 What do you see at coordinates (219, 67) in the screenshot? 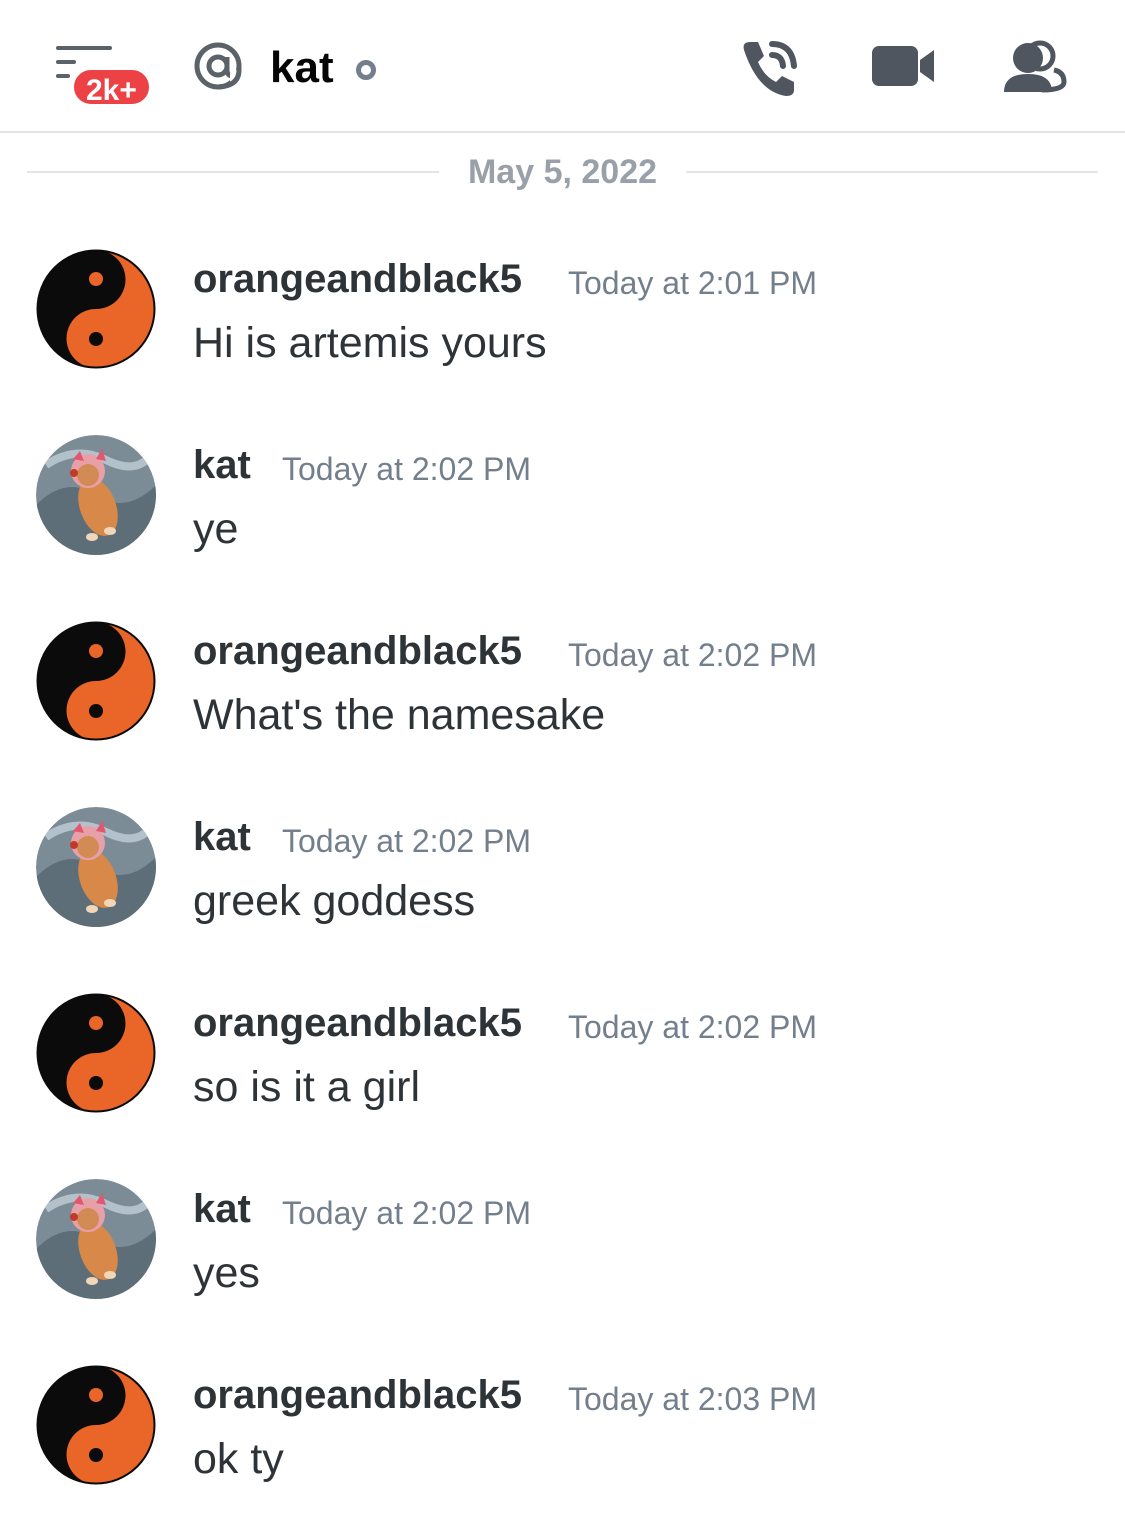
I see `at-icon` at bounding box center [219, 67].